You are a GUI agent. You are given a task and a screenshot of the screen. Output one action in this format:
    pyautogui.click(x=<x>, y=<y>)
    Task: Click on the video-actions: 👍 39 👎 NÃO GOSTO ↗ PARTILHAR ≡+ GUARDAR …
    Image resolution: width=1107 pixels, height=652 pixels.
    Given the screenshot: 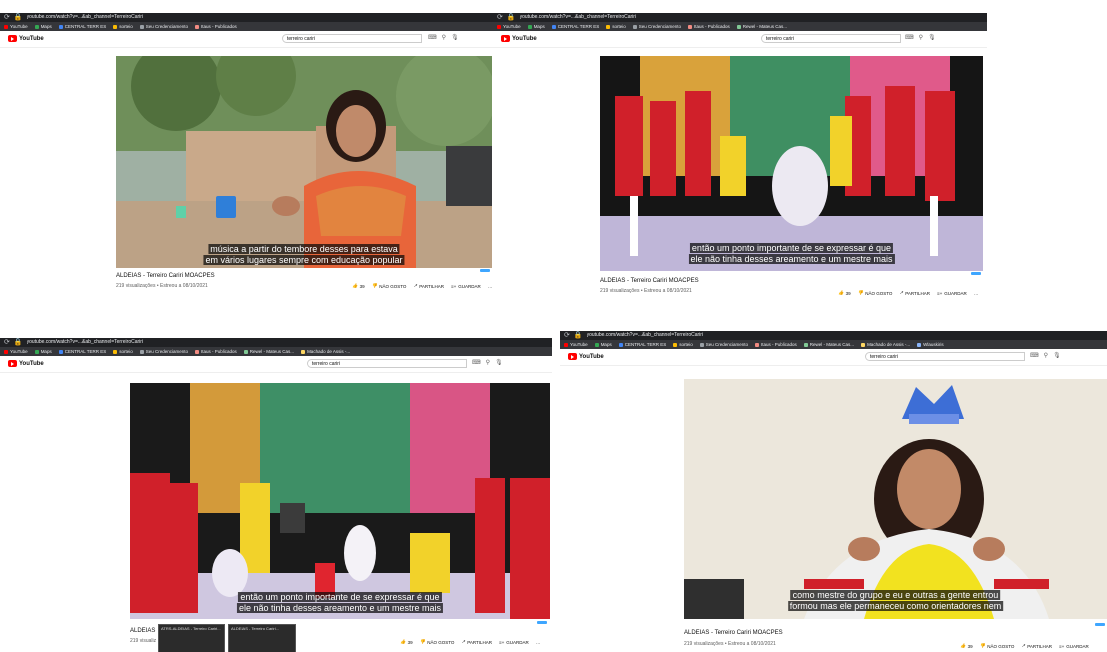 What is the action you would take?
    pyautogui.click(x=470, y=642)
    